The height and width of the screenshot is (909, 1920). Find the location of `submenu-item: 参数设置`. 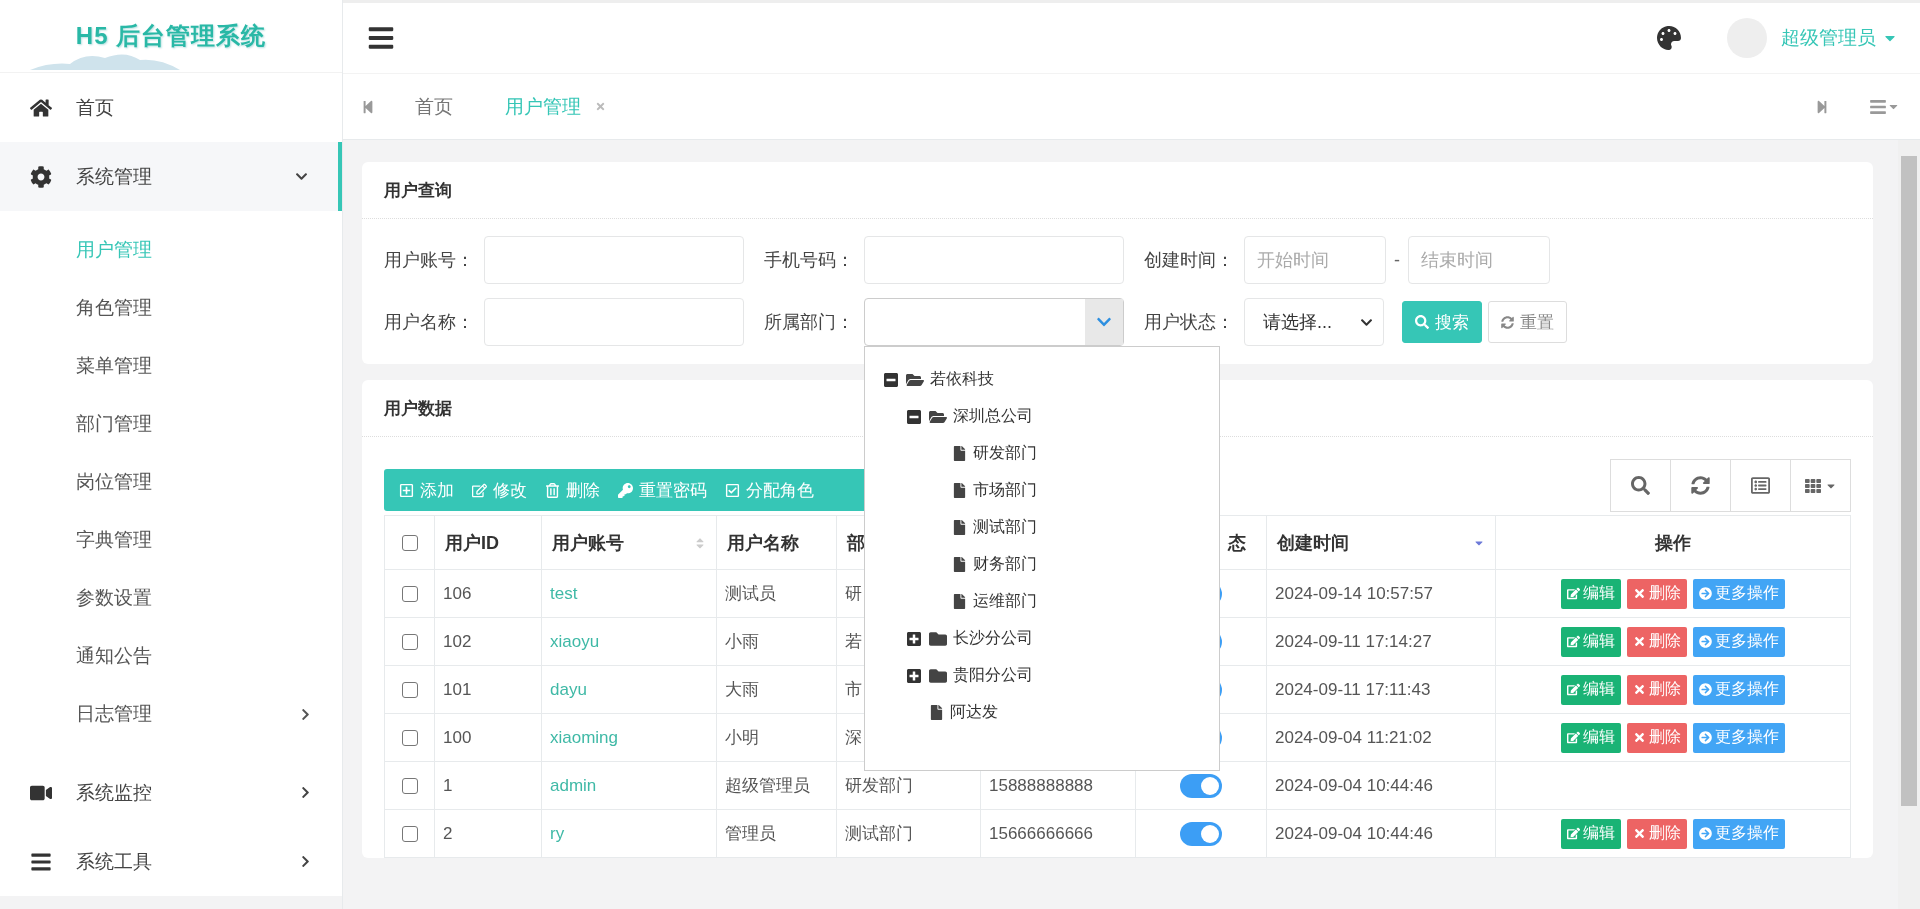

submenu-item: 参数设置 is located at coordinates (171, 598).